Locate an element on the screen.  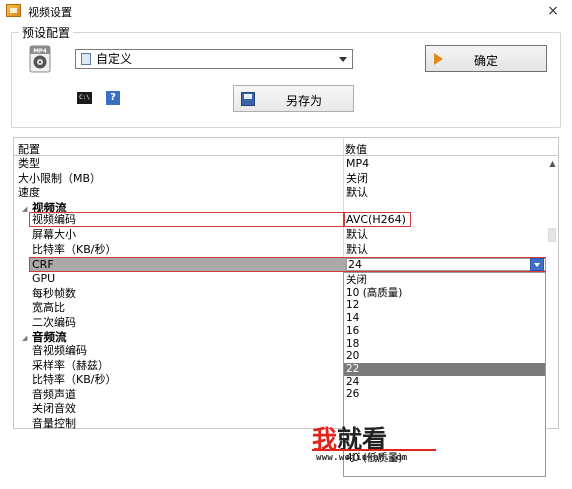
floppy-disk-icon is located at coordinates (248, 99).